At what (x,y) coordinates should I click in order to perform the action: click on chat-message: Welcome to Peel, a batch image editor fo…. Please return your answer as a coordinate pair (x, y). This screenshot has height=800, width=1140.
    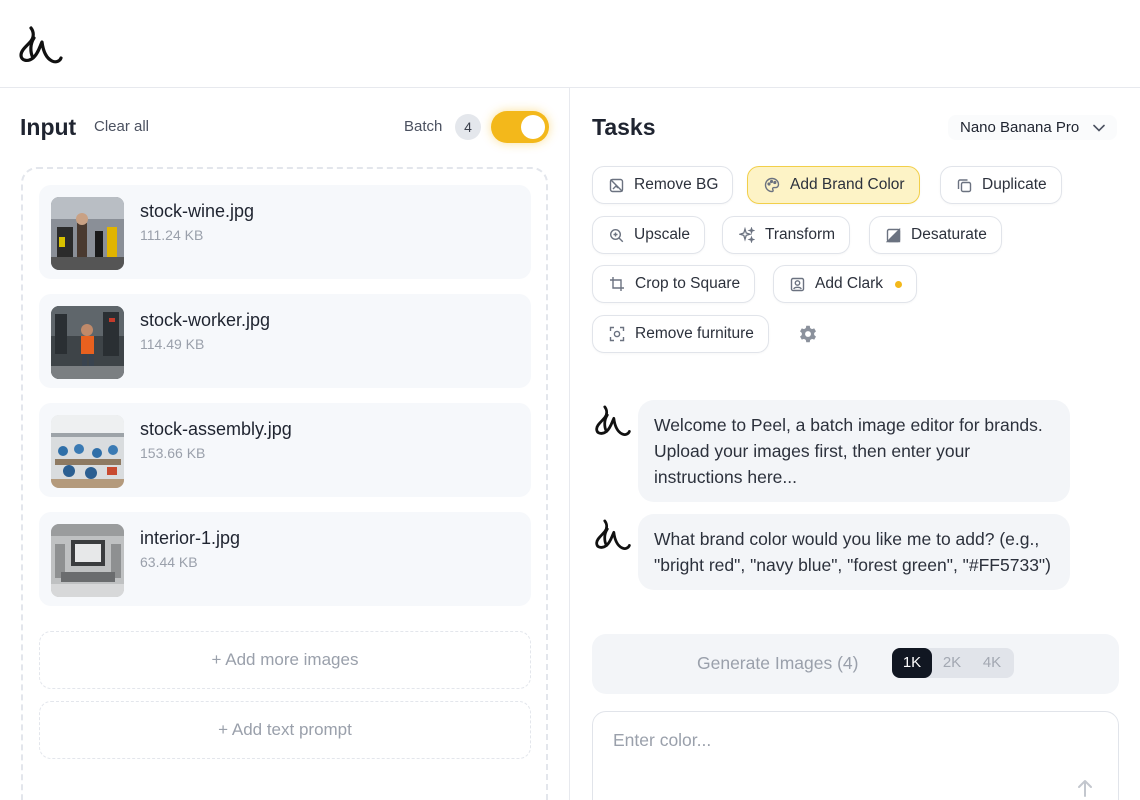
    Looking at the image, I should click on (854, 451).